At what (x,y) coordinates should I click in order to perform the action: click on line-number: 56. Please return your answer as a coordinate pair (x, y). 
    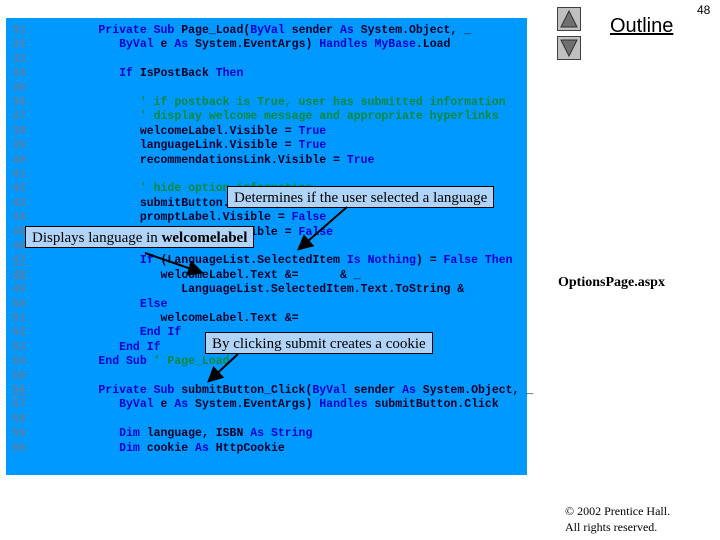
    Looking at the image, I should click on (19, 390).